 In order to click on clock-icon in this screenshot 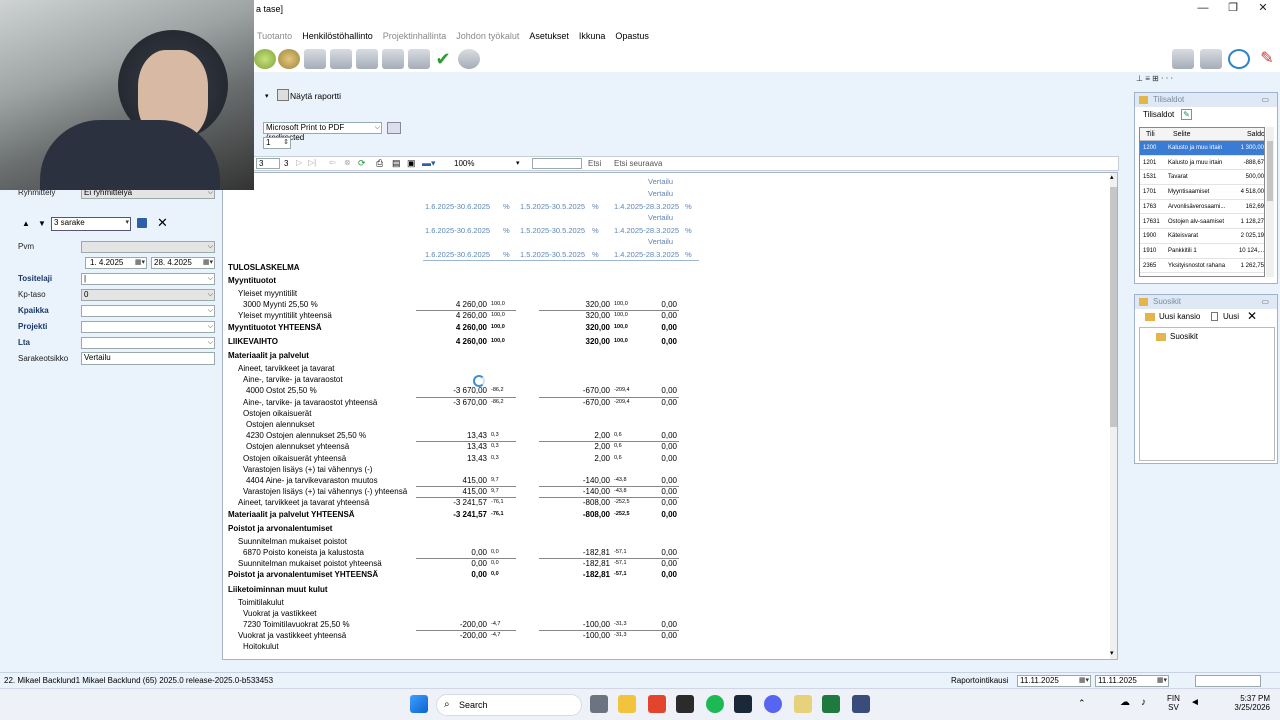, I will do `click(1239, 59)`.